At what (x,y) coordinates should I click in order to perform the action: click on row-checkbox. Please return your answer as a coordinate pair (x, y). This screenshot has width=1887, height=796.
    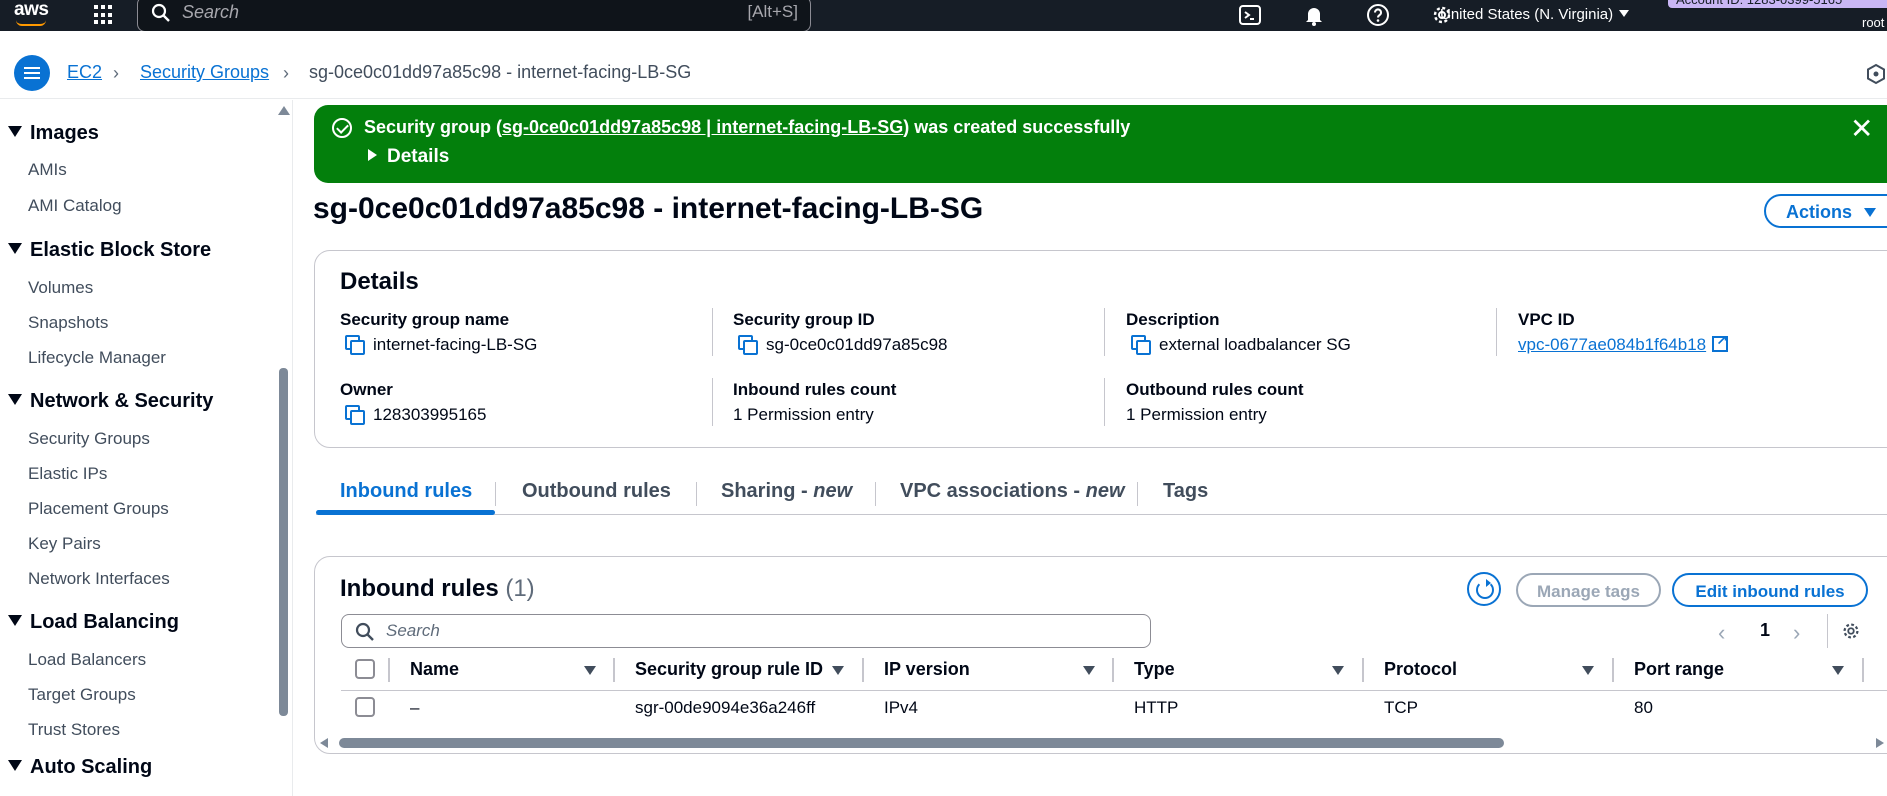
    Looking at the image, I should click on (365, 707).